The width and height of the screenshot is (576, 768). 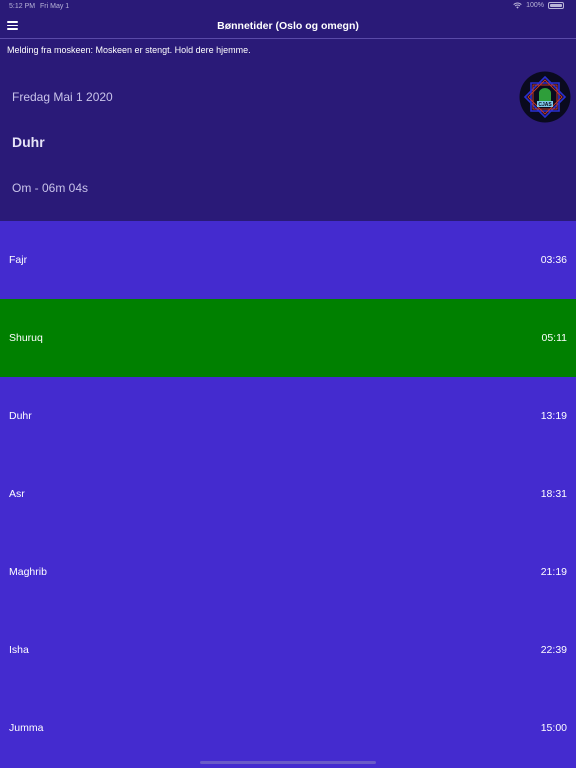 What do you see at coordinates (553, 728) in the screenshot?
I see `prayer-time: 15:00` at bounding box center [553, 728].